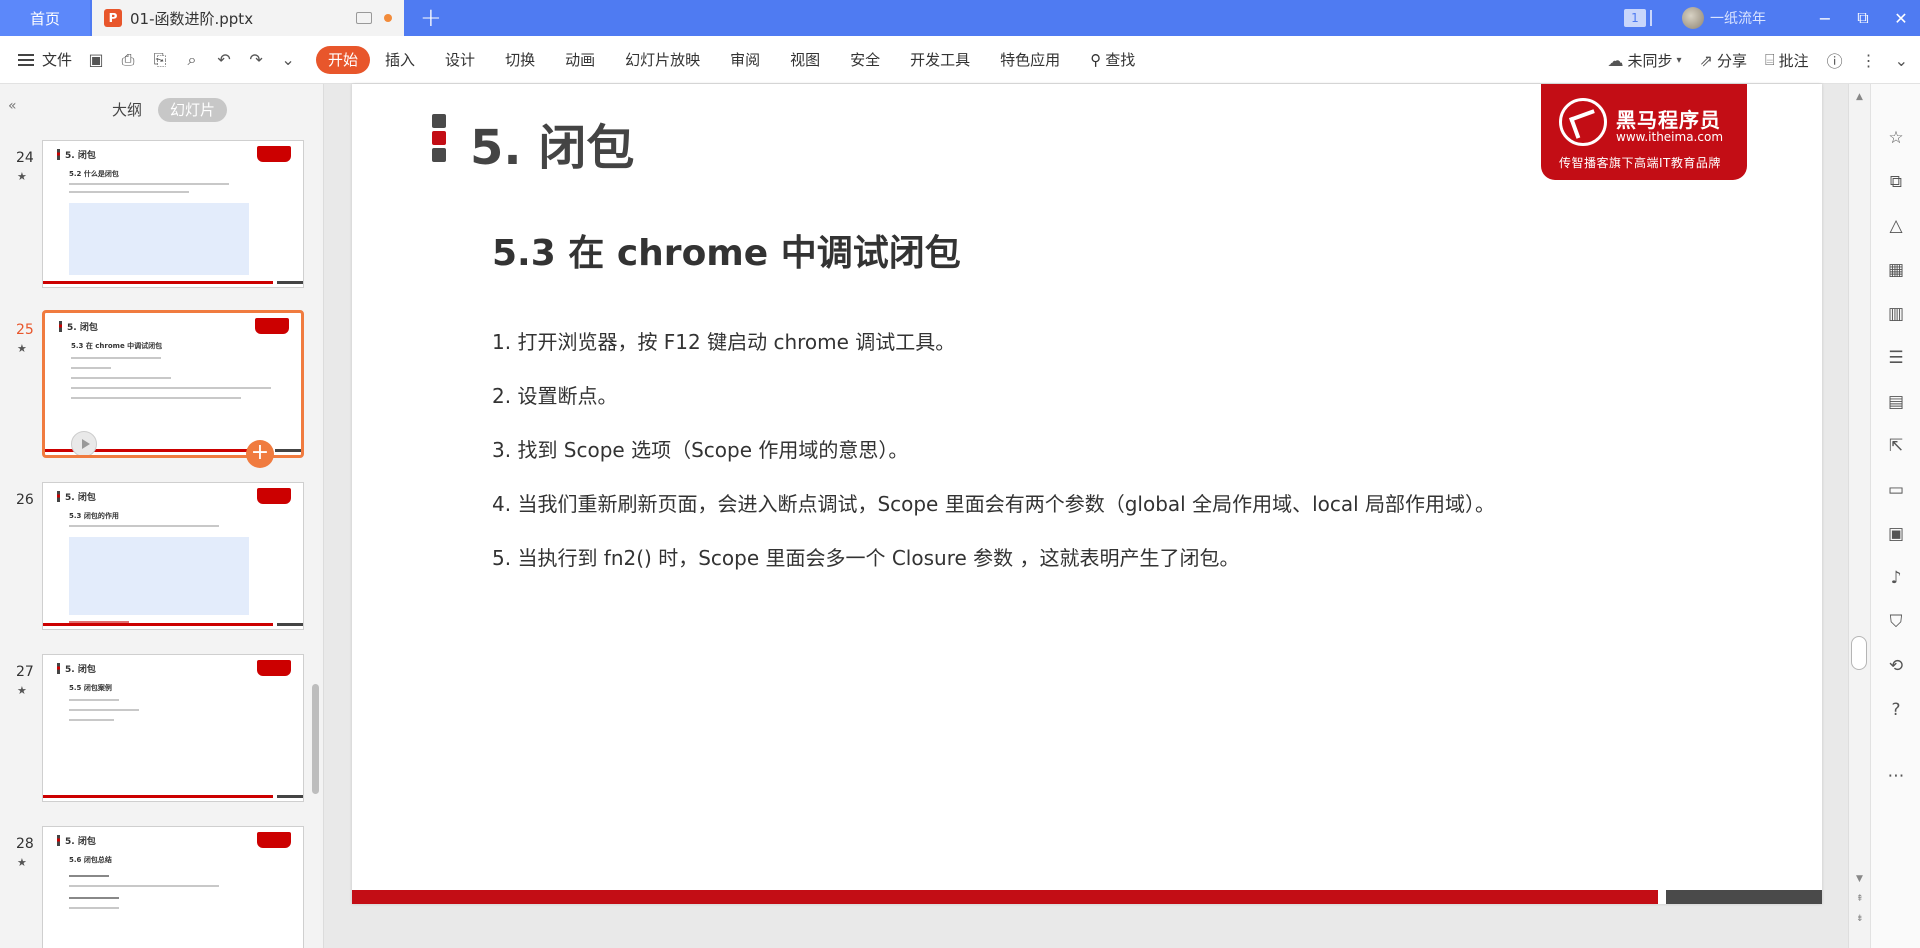  Describe the element at coordinates (1896, 402) in the screenshot. I see `image-gallery-icon: ▤` at that location.